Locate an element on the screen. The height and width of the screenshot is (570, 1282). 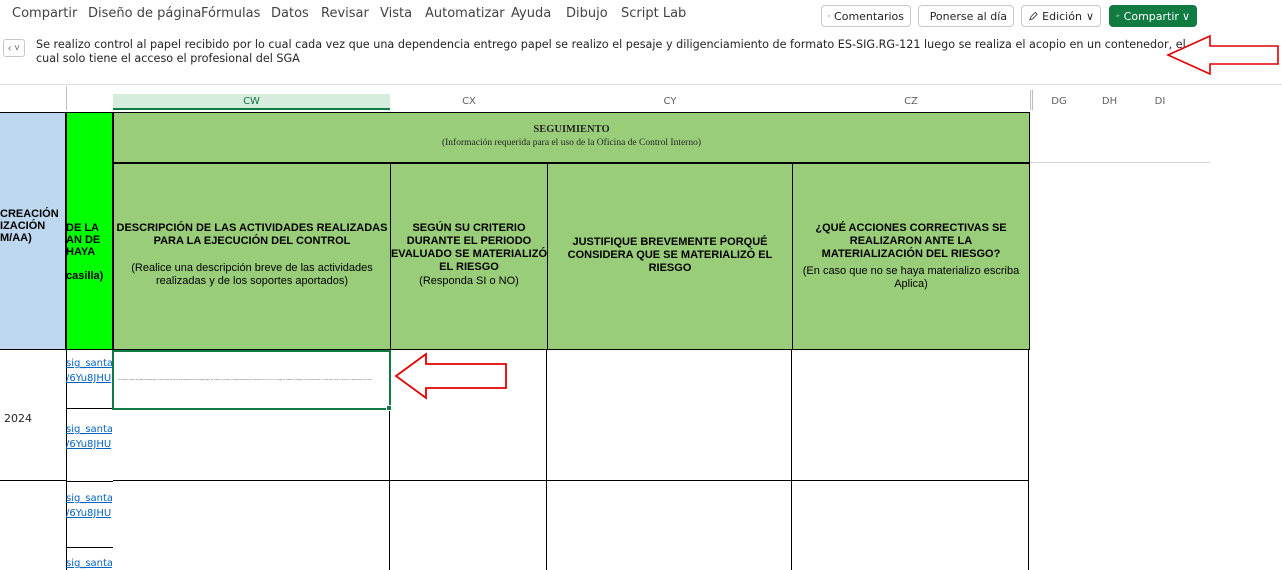
menu-ayuda: Ayuda is located at coordinates (531, 13).